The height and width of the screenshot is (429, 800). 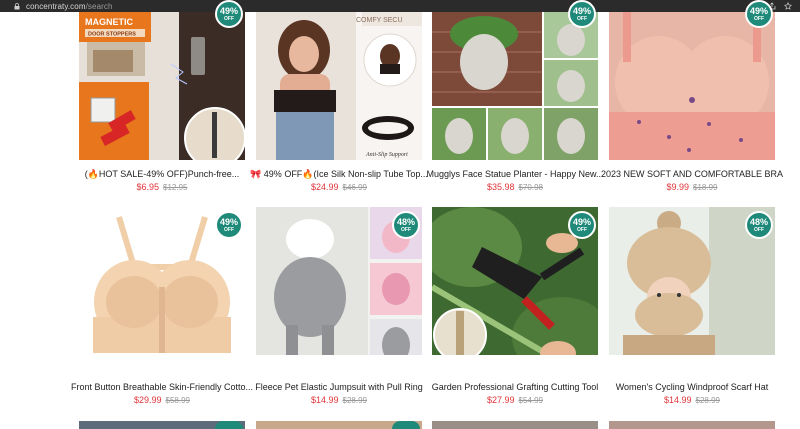 What do you see at coordinates (379, 20) in the screenshot?
I see `image-text: COMFY SECU` at bounding box center [379, 20].